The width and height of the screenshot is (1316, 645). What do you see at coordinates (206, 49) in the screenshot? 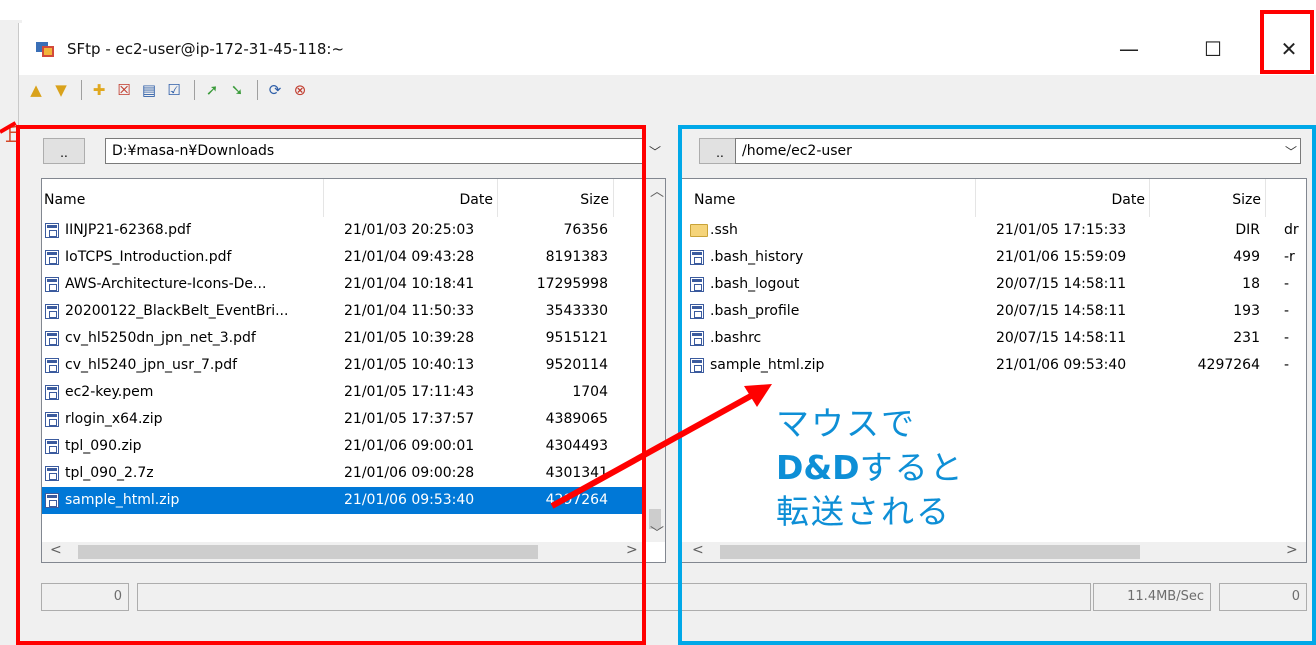
I see `window-title: SFtp - ec2-user@ip-172-31-45-118:~` at bounding box center [206, 49].